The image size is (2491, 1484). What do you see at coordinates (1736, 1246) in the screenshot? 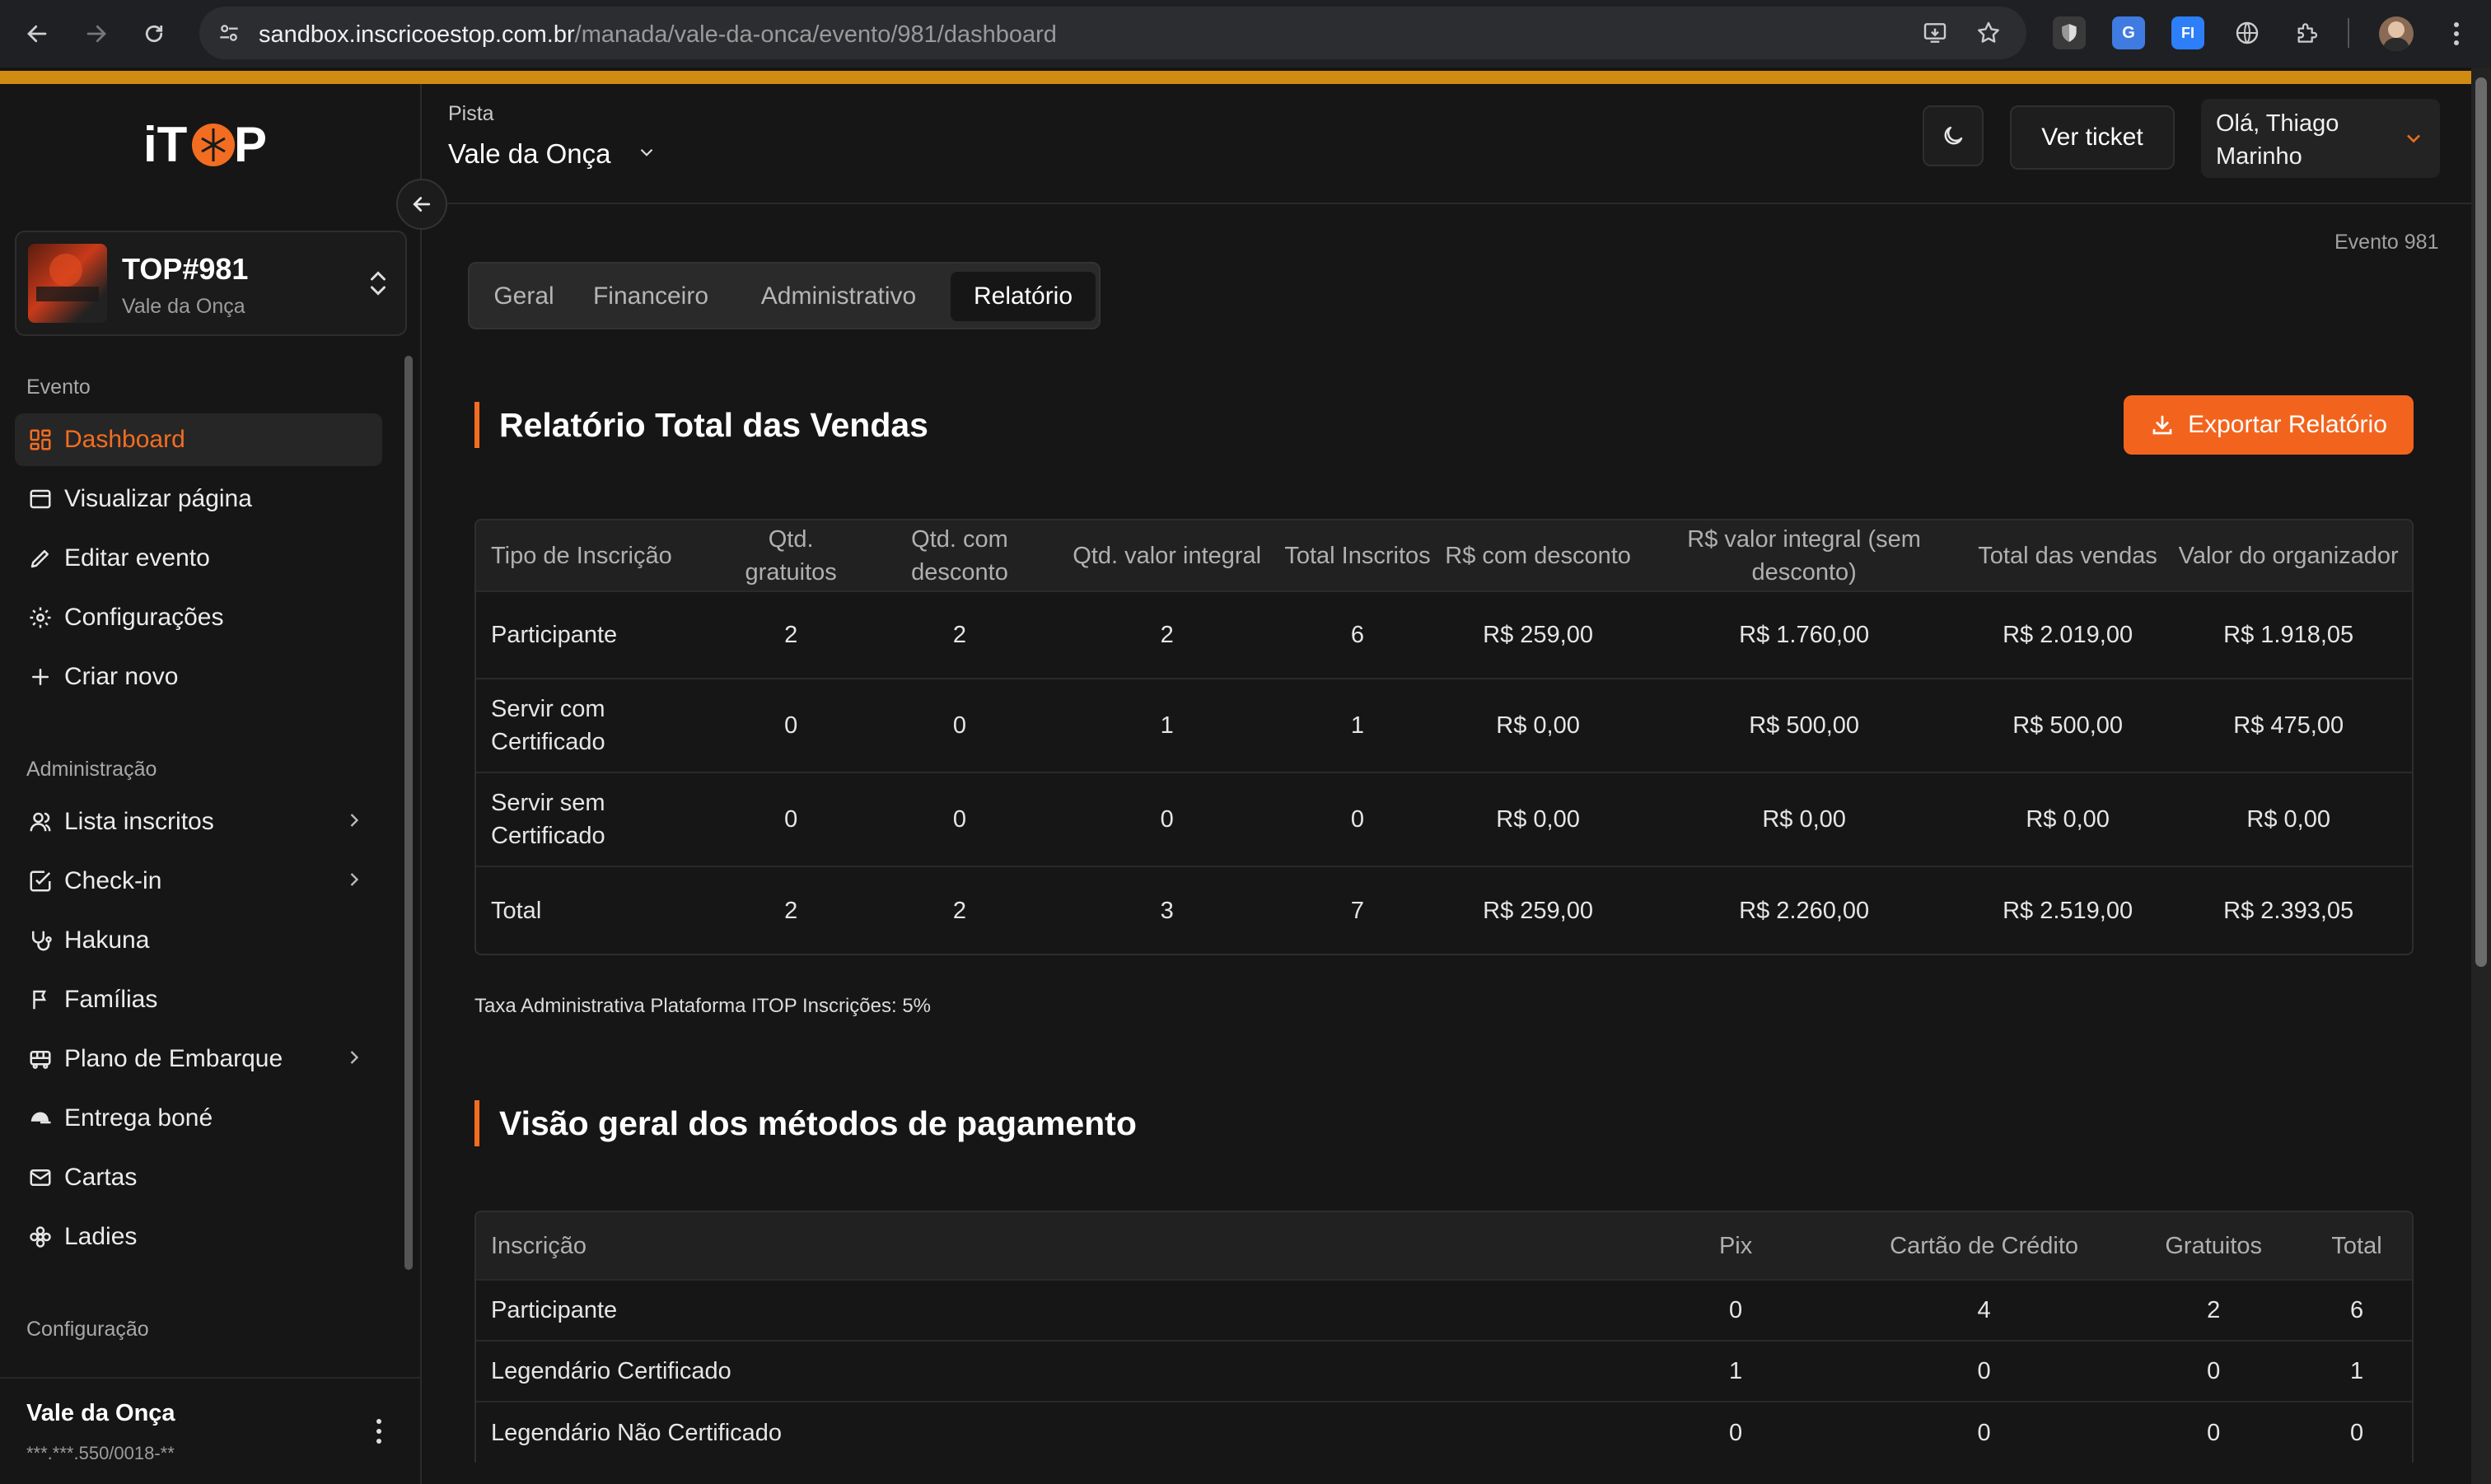
I see `column-header: Pix` at bounding box center [1736, 1246].